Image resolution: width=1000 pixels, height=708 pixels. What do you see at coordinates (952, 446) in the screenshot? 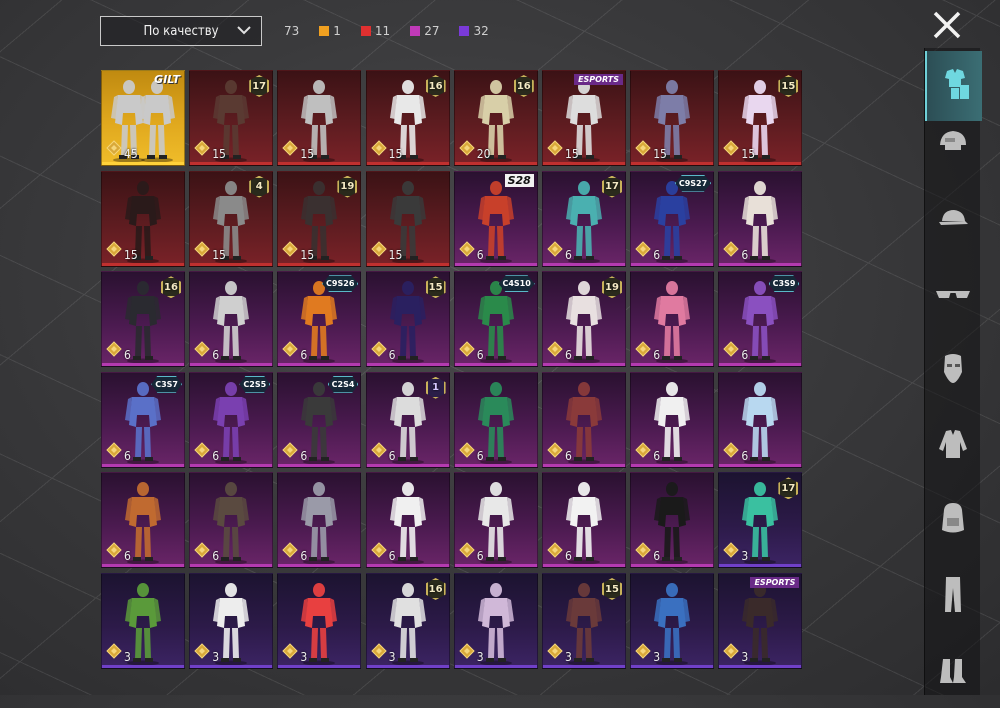
I see `category-tab-jacket` at bounding box center [952, 446].